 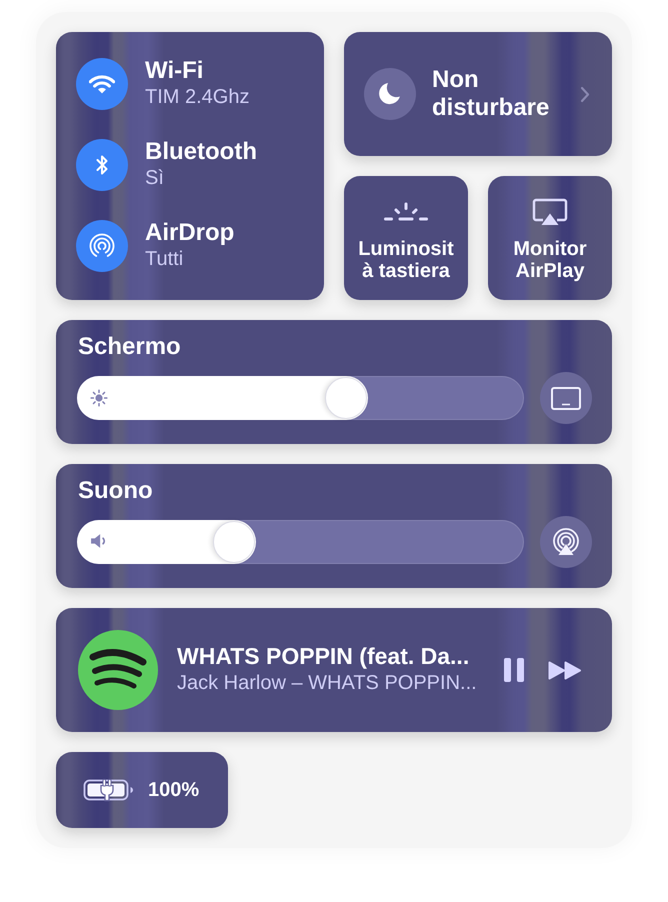 I want to click on pause-icon, so click(x=514, y=670).